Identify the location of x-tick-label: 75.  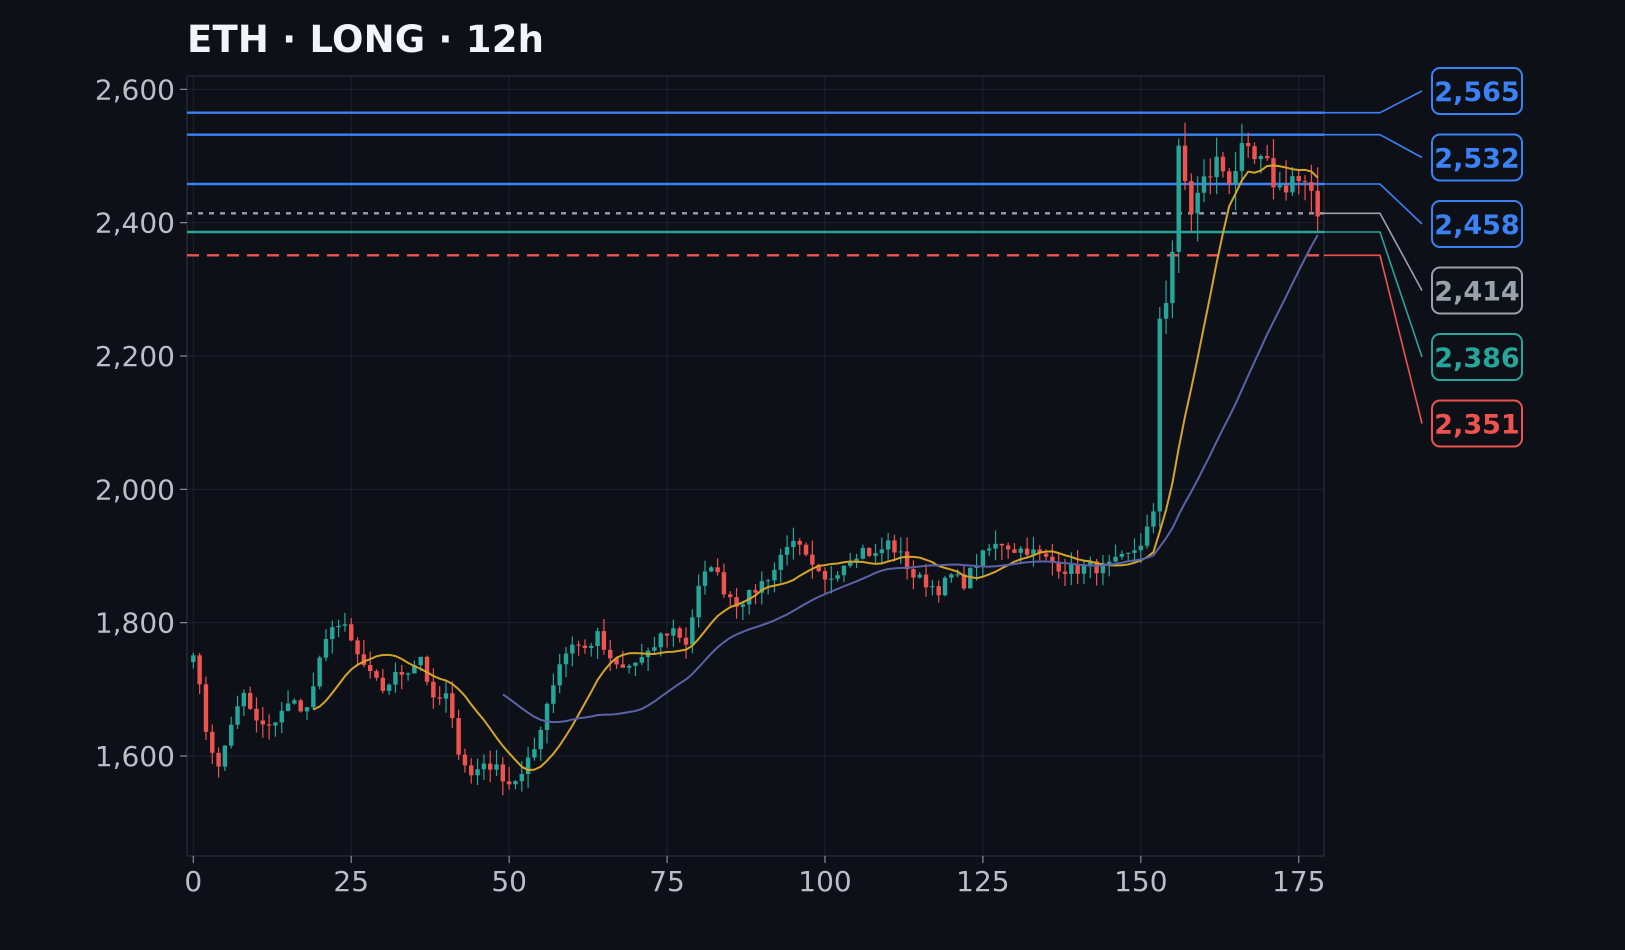
(667, 881).